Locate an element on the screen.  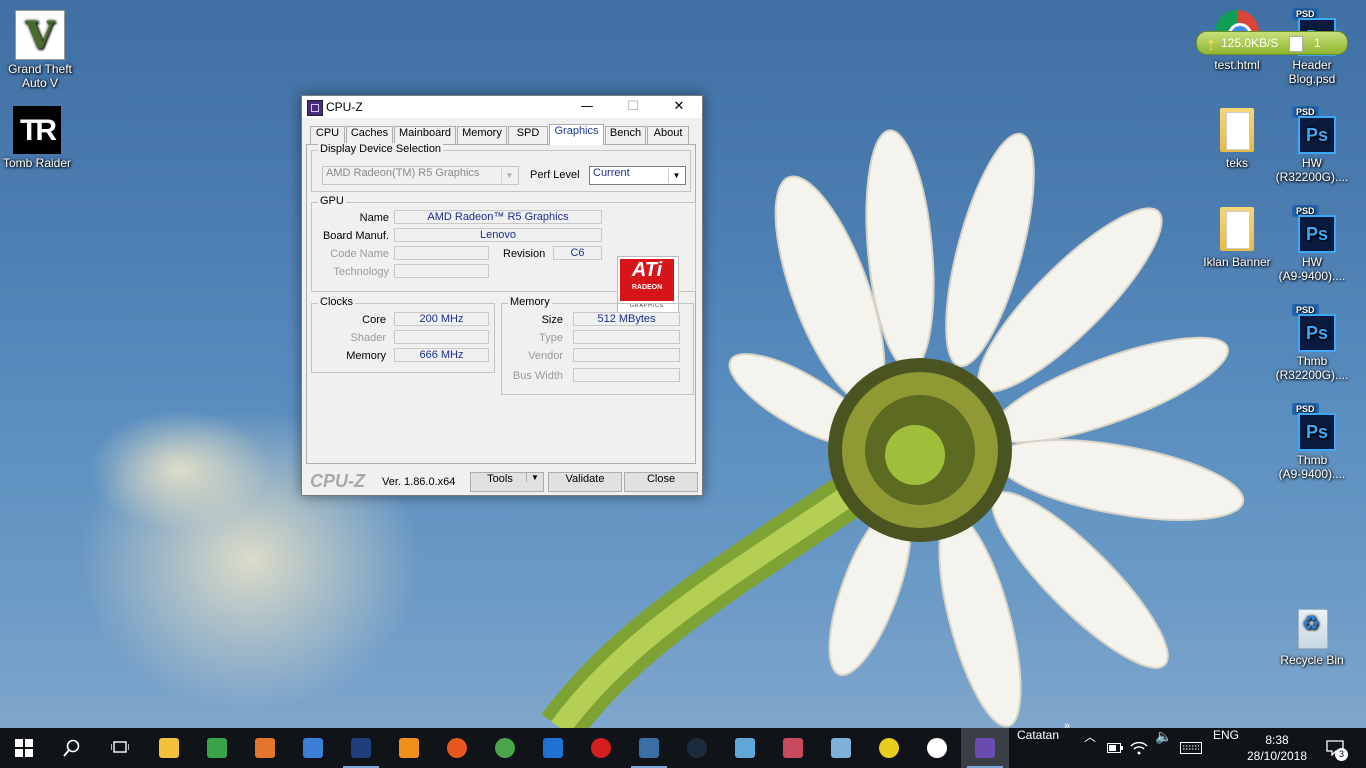
close-button: Close is located at coordinates (661, 482).